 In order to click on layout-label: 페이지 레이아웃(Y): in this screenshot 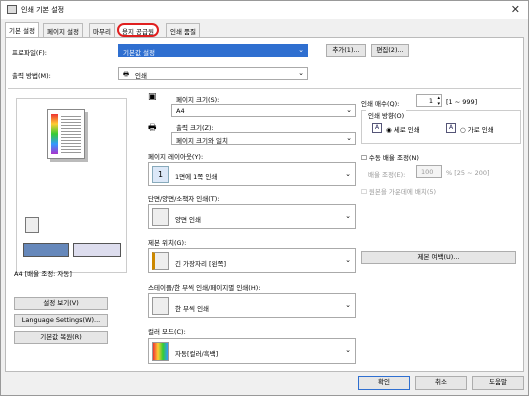, I will do `click(176, 157)`.